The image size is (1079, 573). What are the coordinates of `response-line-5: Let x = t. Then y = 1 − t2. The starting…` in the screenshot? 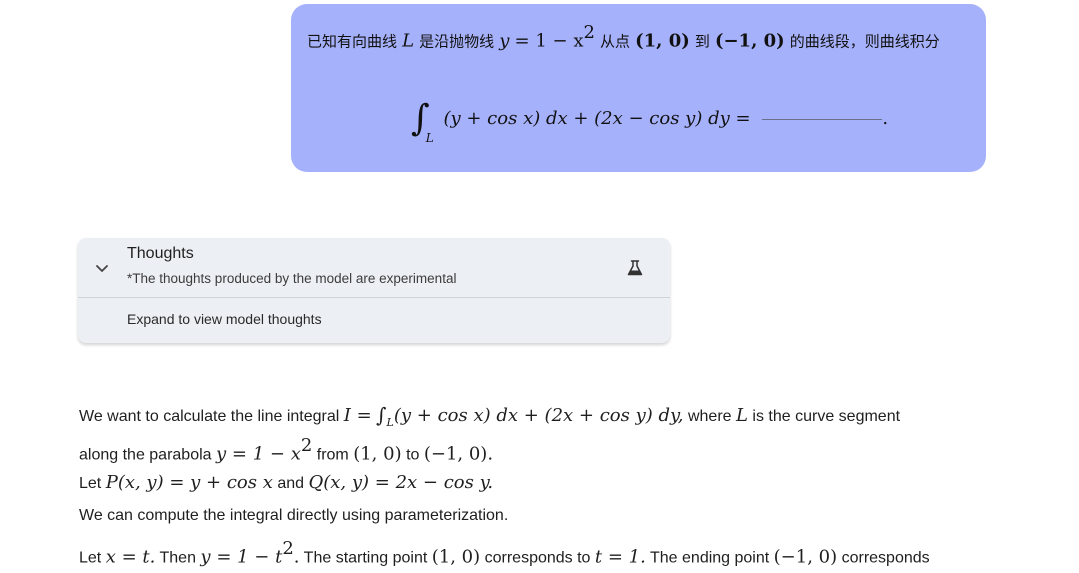 It's located at (504, 553).